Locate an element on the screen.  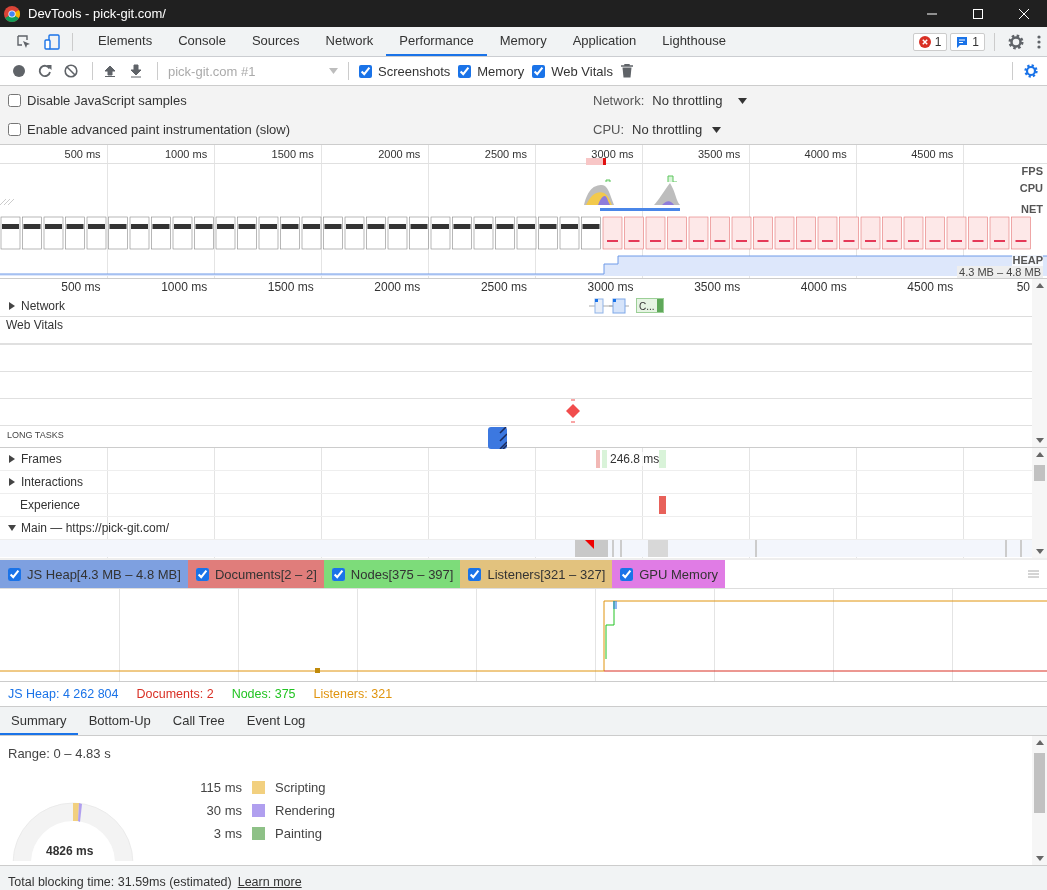
track-label: HEAP is located at coordinates (1027, 260).